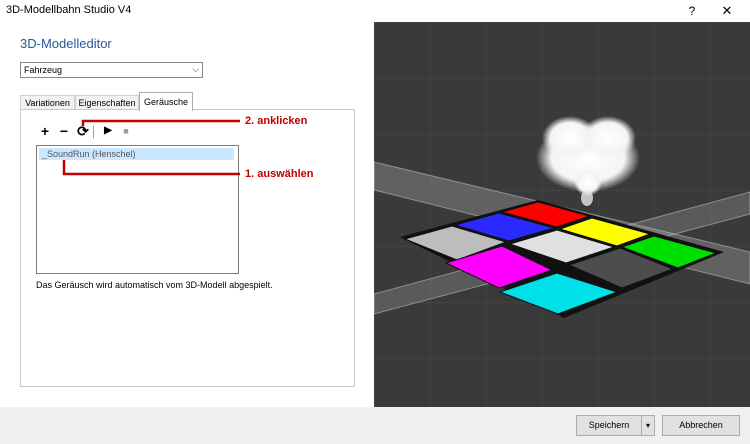 This screenshot has height=444, width=750. Describe the element at coordinates (83, 131) in the screenshot. I see `refresh-icon: ⟳` at that location.